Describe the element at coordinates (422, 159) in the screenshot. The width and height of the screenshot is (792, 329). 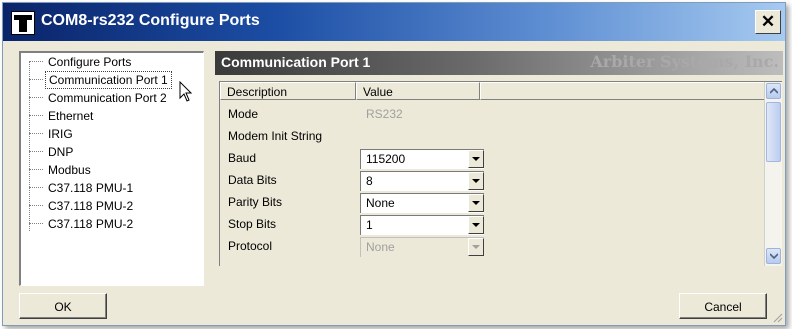
I see `baud-combo: 115200` at that location.